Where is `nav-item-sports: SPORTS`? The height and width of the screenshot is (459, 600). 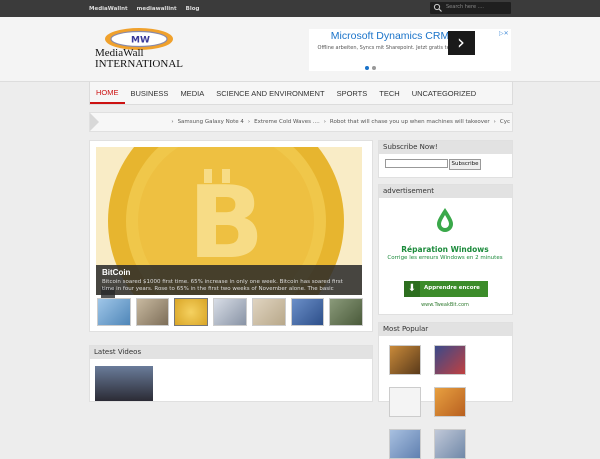 nav-item-sports: SPORTS is located at coordinates (352, 93).